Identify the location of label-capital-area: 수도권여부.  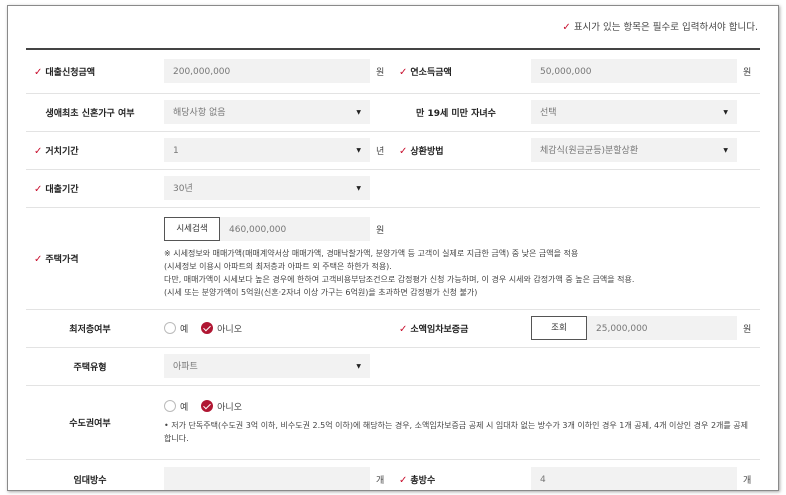
(90, 422).